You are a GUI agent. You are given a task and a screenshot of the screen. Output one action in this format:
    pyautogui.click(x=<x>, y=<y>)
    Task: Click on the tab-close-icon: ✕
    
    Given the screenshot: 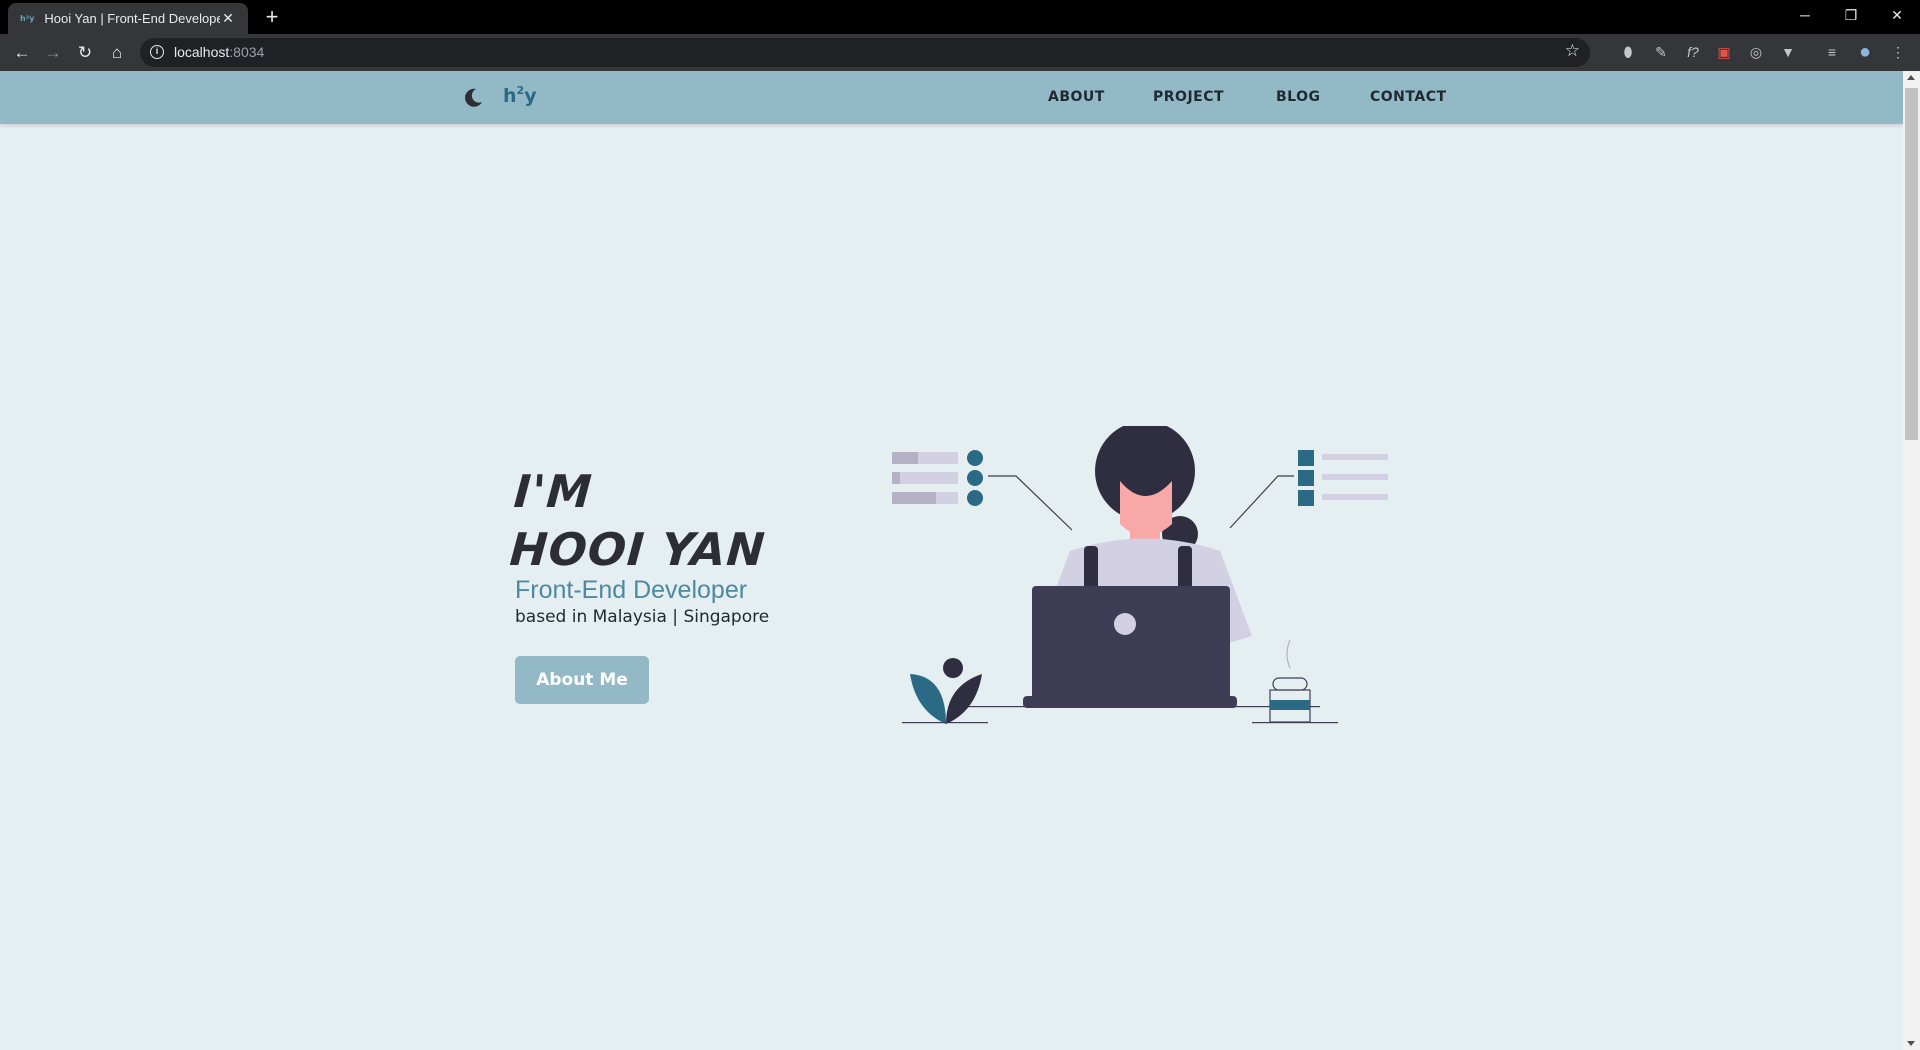 What is the action you would take?
    pyautogui.click(x=228, y=18)
    